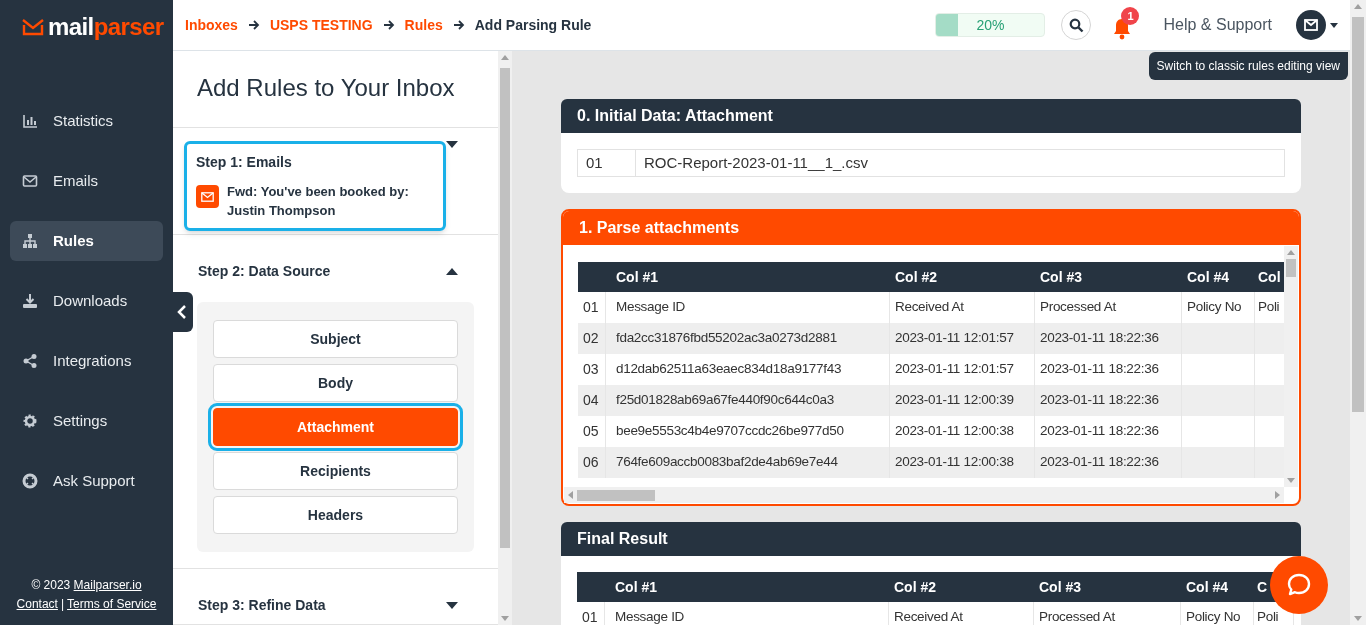 The height and width of the screenshot is (625, 1366). I want to click on column-header: Col, so click(1269, 277).